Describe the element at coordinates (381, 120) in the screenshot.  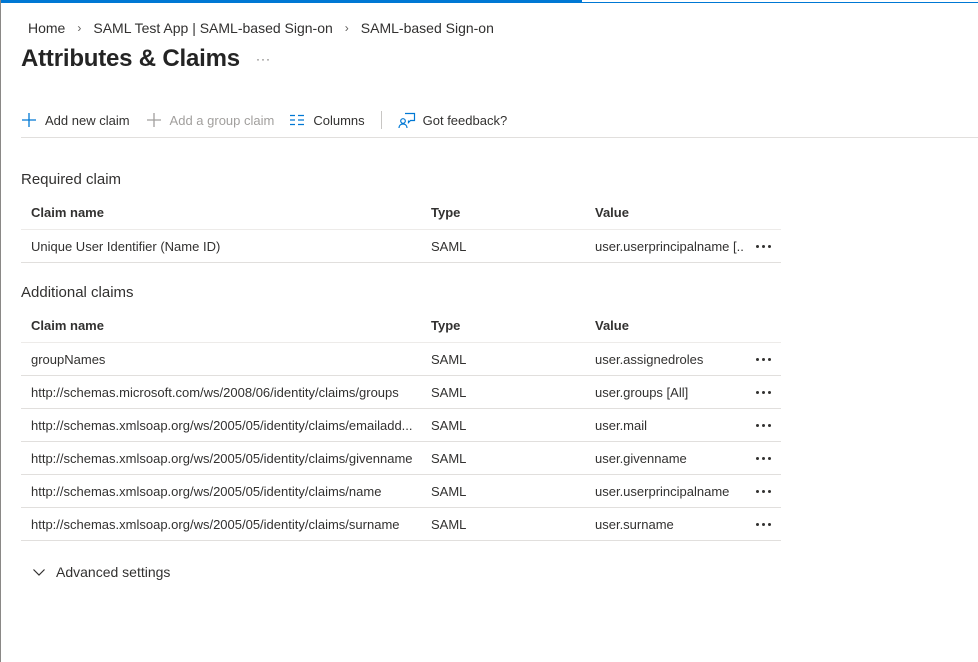
I see `toolbar-divider` at that location.